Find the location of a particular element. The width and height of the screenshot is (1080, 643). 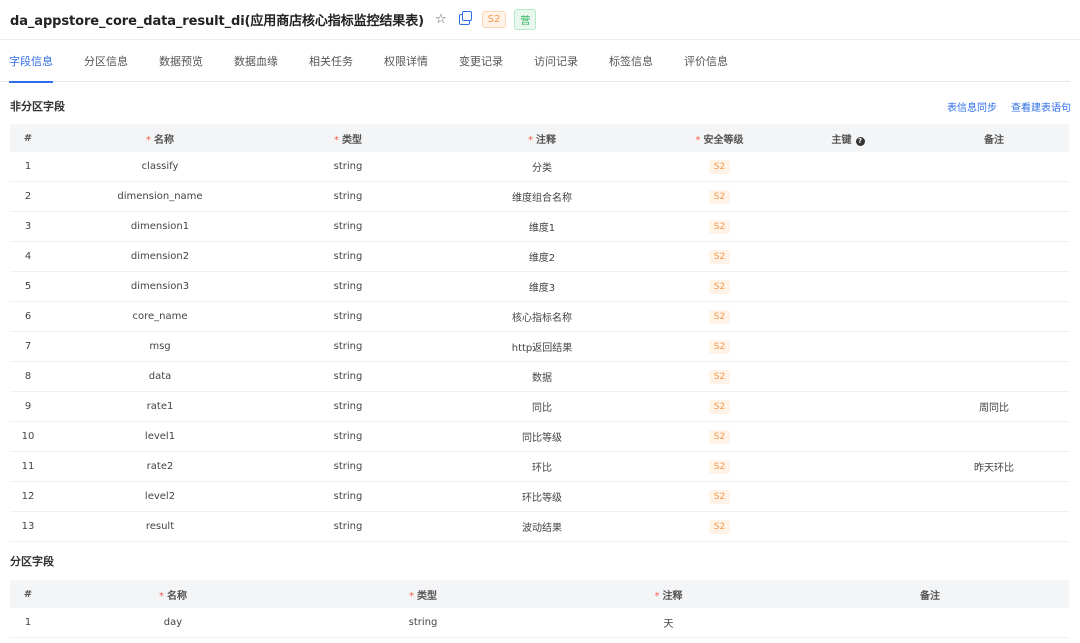

field-comment: http返回结果 is located at coordinates (542, 348).